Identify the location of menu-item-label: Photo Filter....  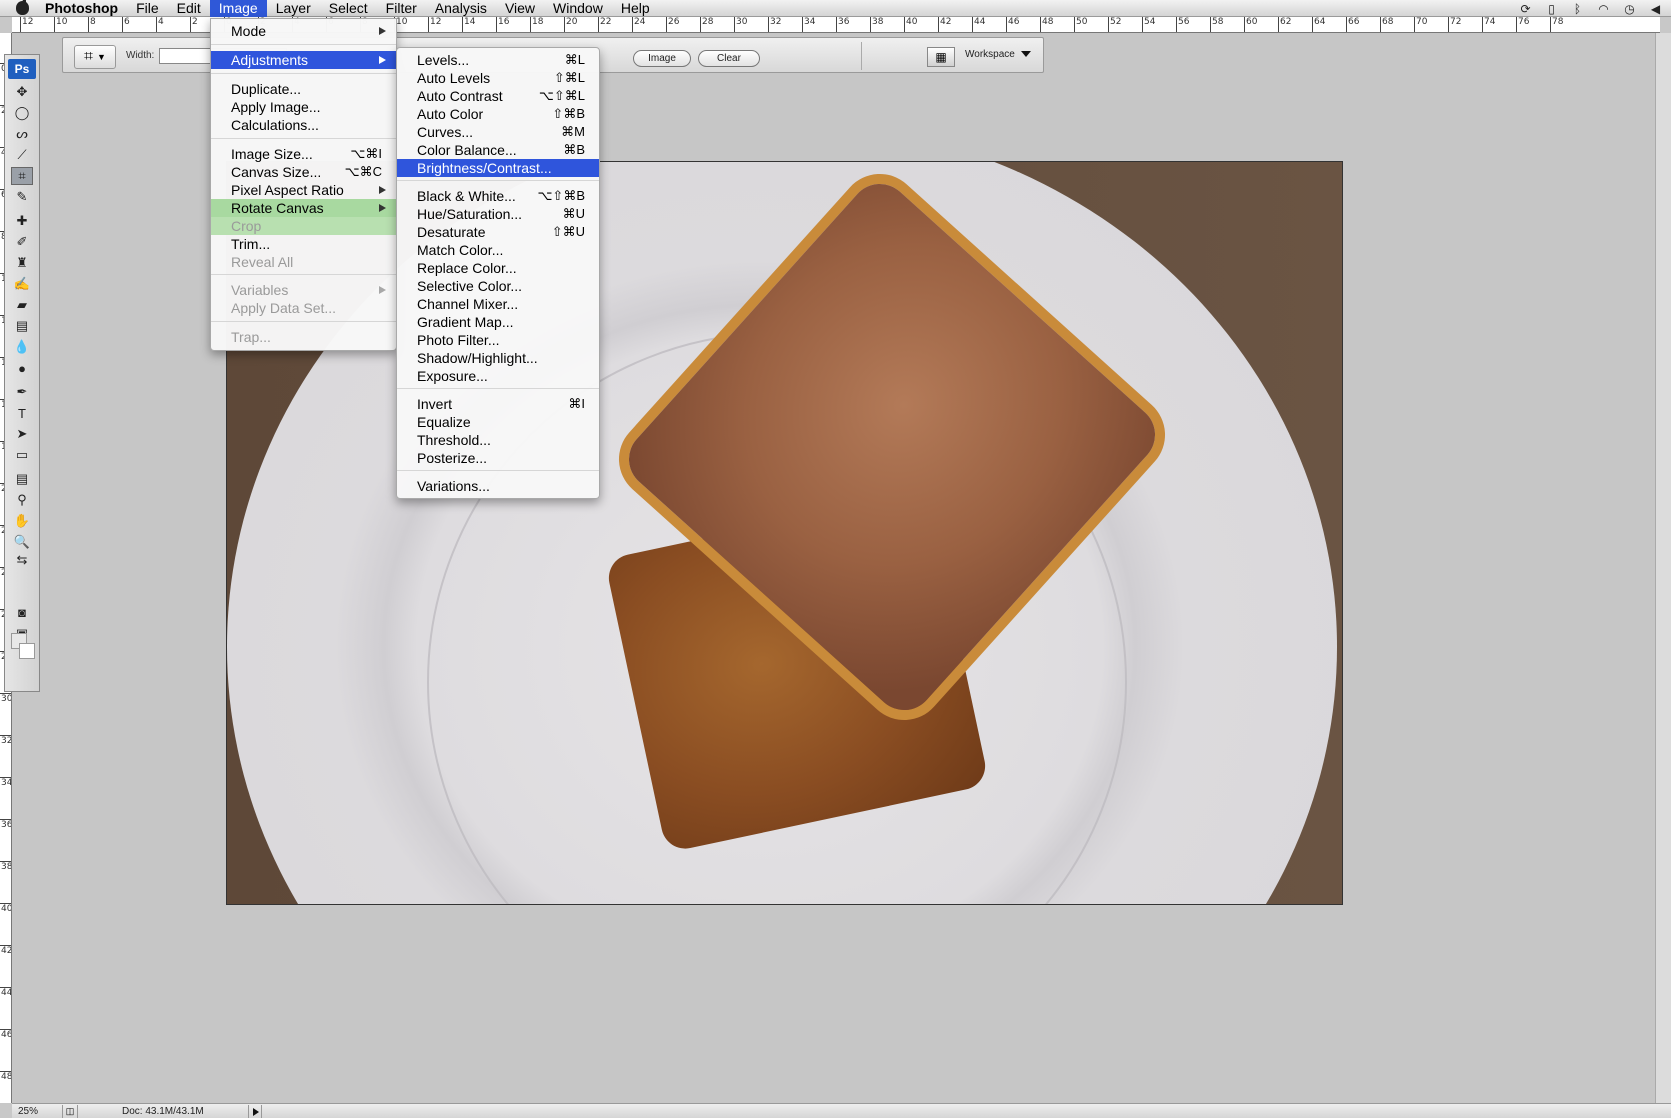
(458, 340).